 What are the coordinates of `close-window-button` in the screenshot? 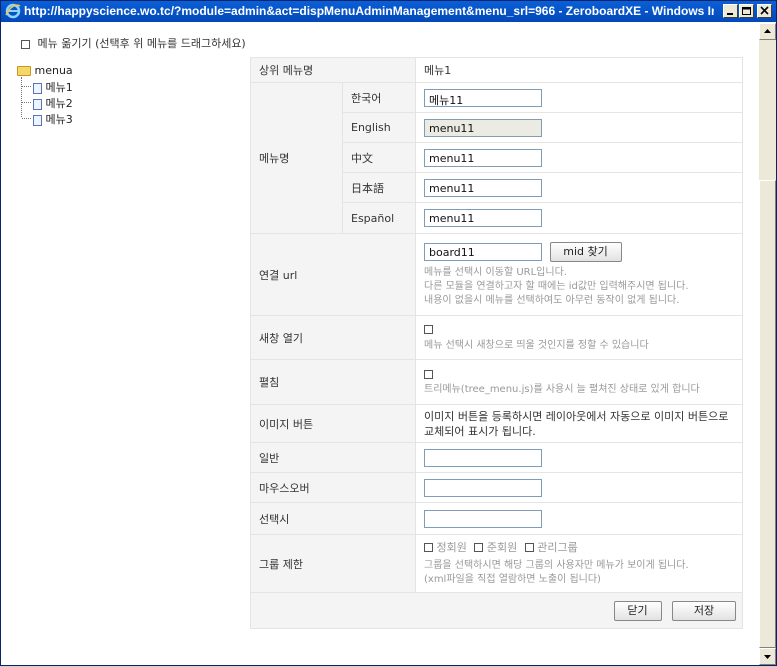 It's located at (764, 11).